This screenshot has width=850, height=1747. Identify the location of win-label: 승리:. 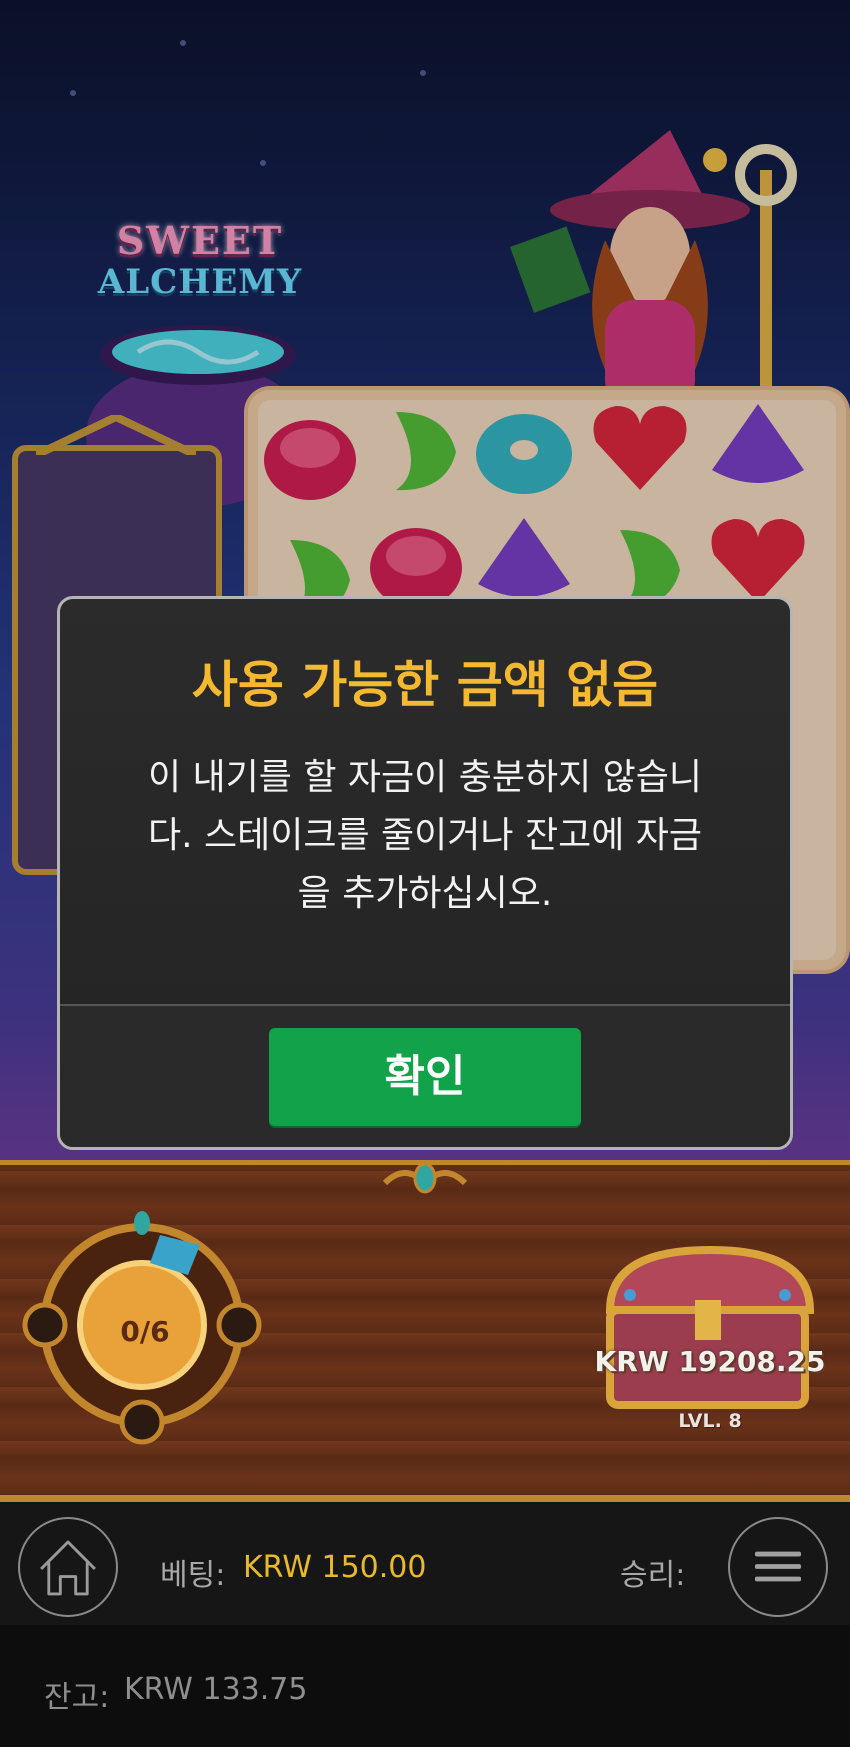
(653, 1575).